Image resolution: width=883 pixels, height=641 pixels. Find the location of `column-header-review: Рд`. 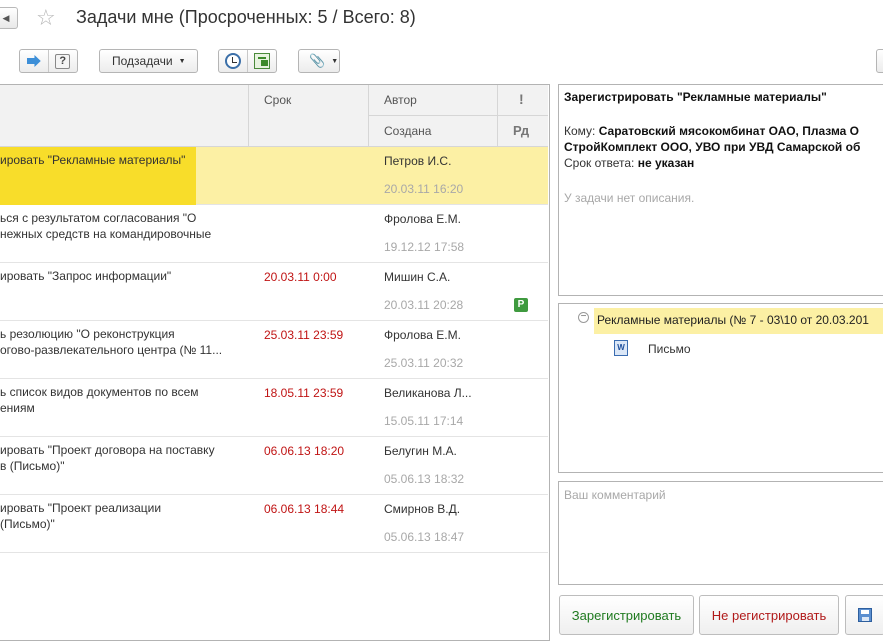

column-header-review: Рд is located at coordinates (523, 131).